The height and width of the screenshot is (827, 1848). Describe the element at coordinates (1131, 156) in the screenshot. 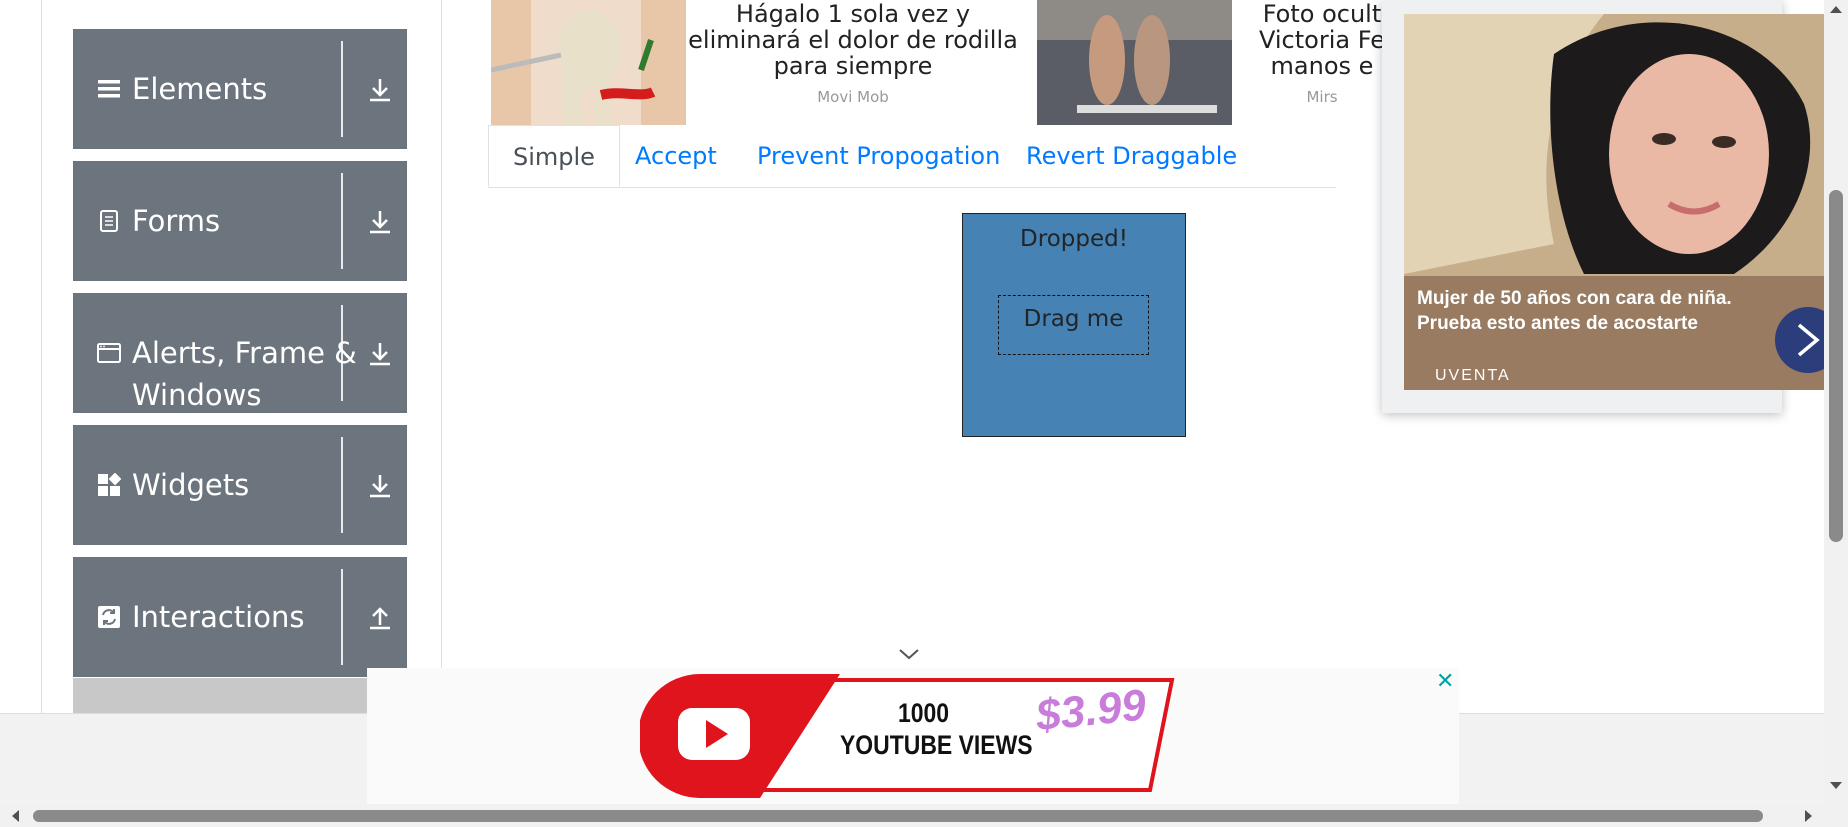

I see `tab-revert-draggable: Revert Draggable` at that location.